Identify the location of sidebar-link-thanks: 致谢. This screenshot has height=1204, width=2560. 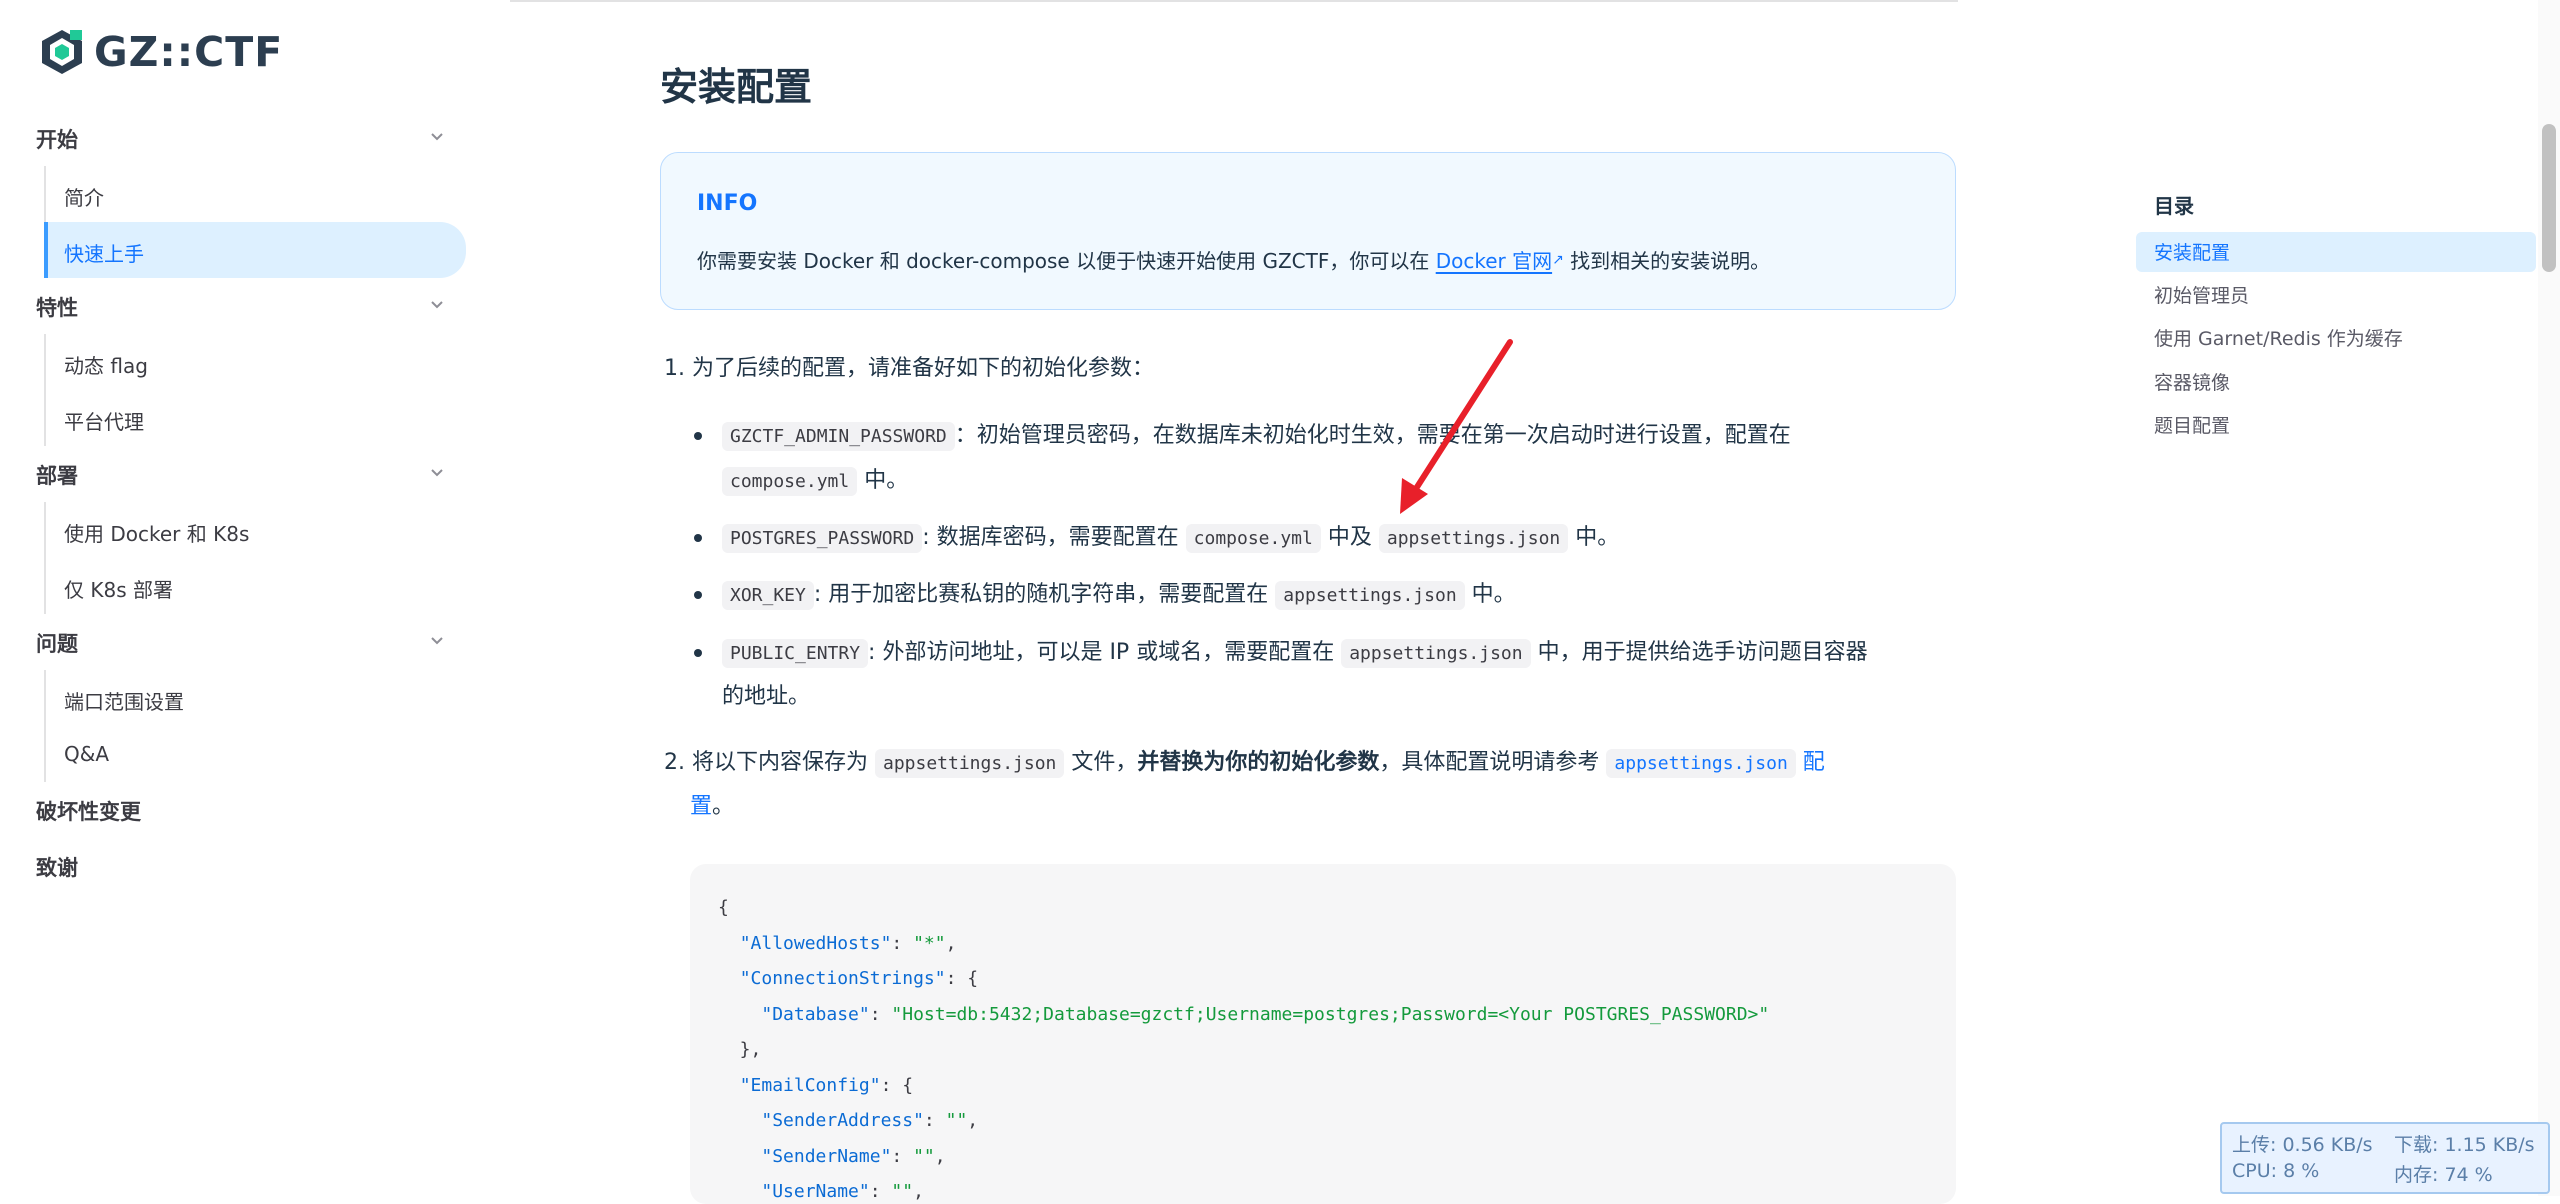
(235, 866).